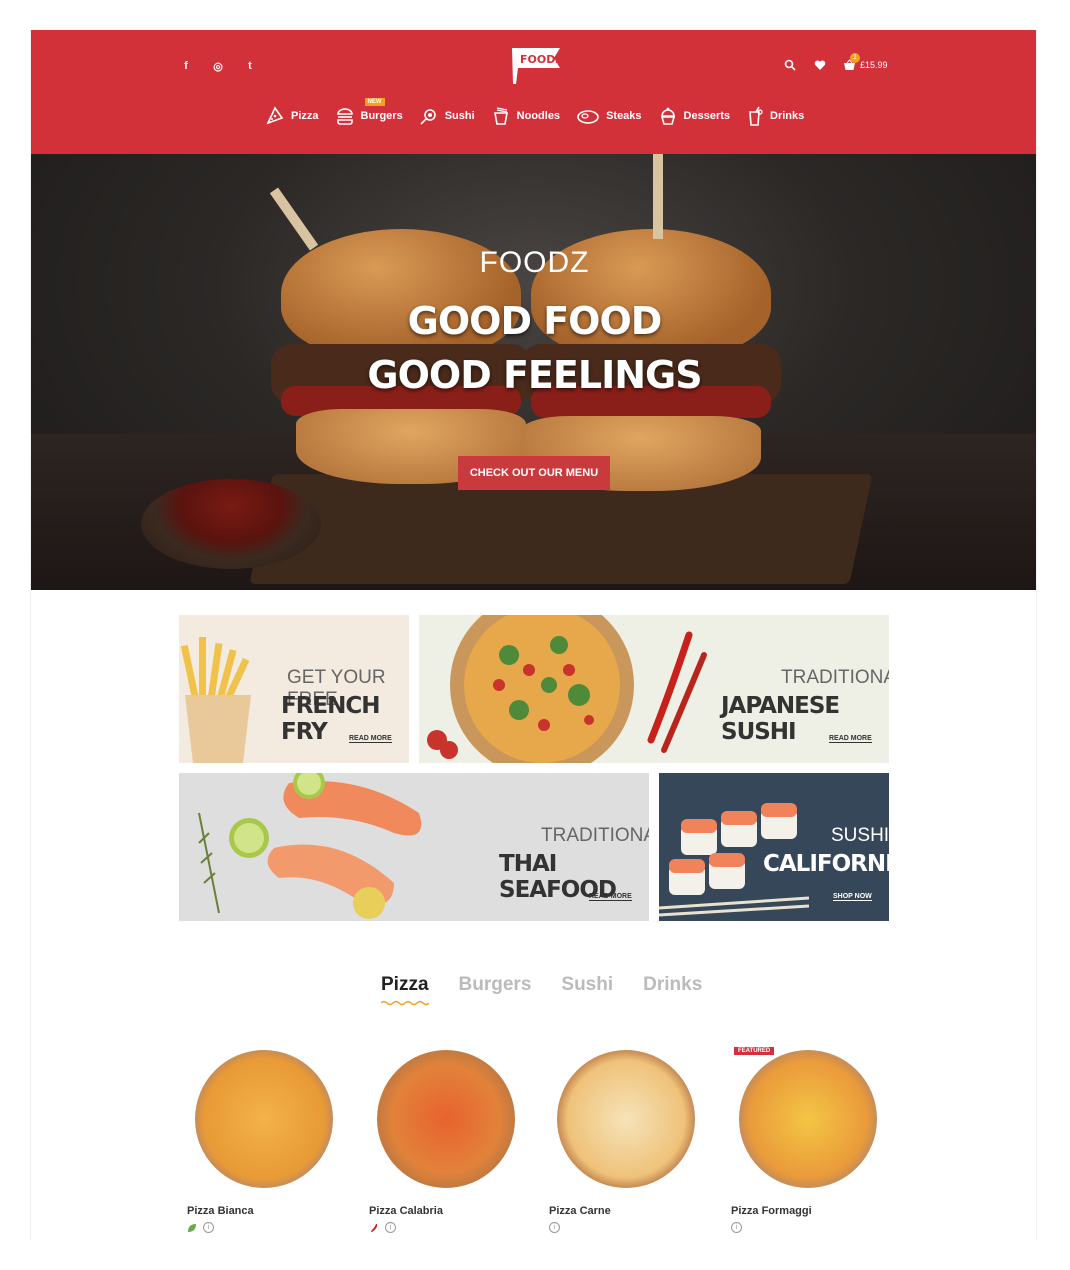 The height and width of the screenshot is (1270, 1070). What do you see at coordinates (874, 65) in the screenshot?
I see `cart-total: £15.99` at bounding box center [874, 65].